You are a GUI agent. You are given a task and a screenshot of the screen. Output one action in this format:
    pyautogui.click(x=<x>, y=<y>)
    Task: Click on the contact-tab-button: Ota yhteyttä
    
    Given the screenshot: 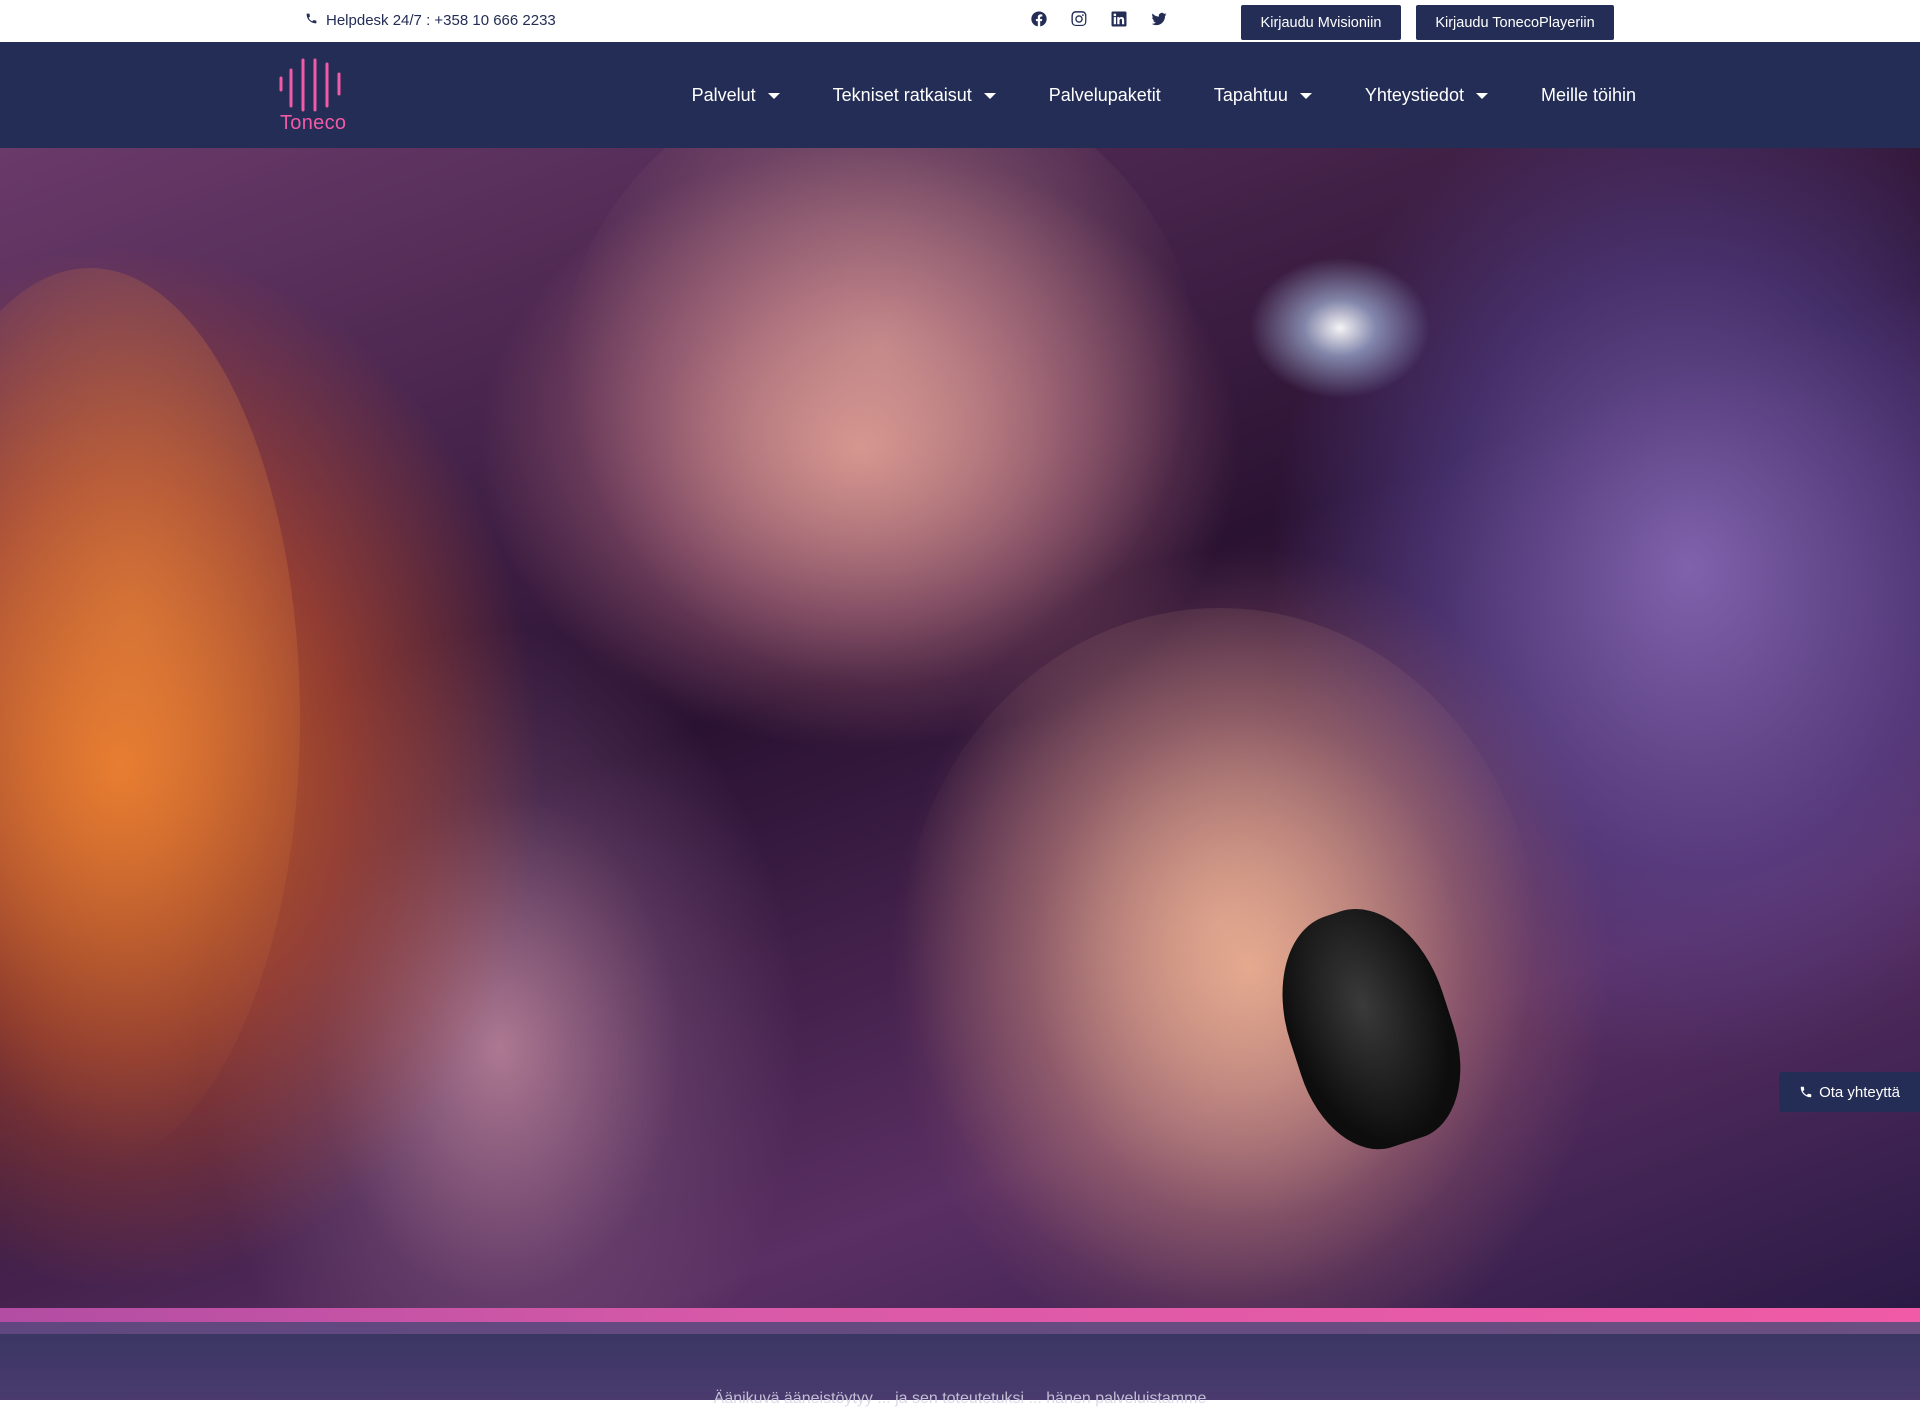 What is the action you would take?
    pyautogui.click(x=1849, y=1092)
    